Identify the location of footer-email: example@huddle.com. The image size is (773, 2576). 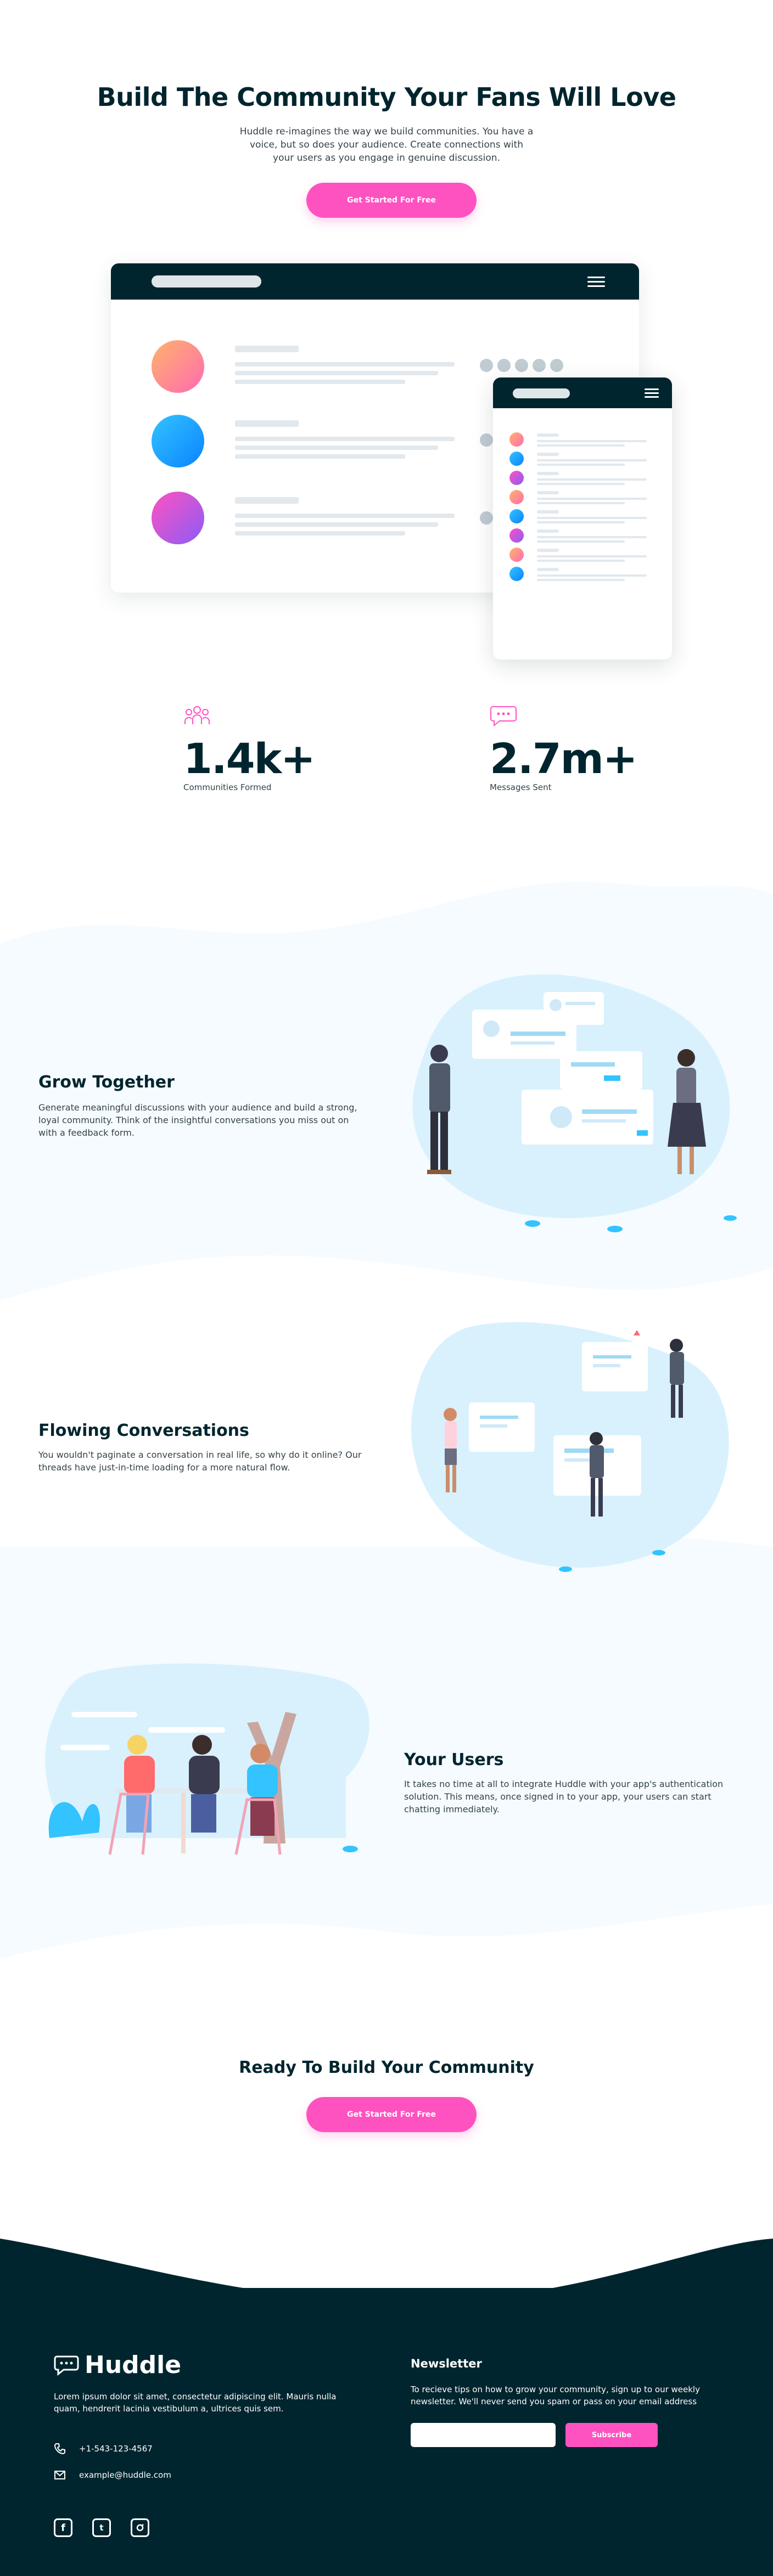
(112, 2475).